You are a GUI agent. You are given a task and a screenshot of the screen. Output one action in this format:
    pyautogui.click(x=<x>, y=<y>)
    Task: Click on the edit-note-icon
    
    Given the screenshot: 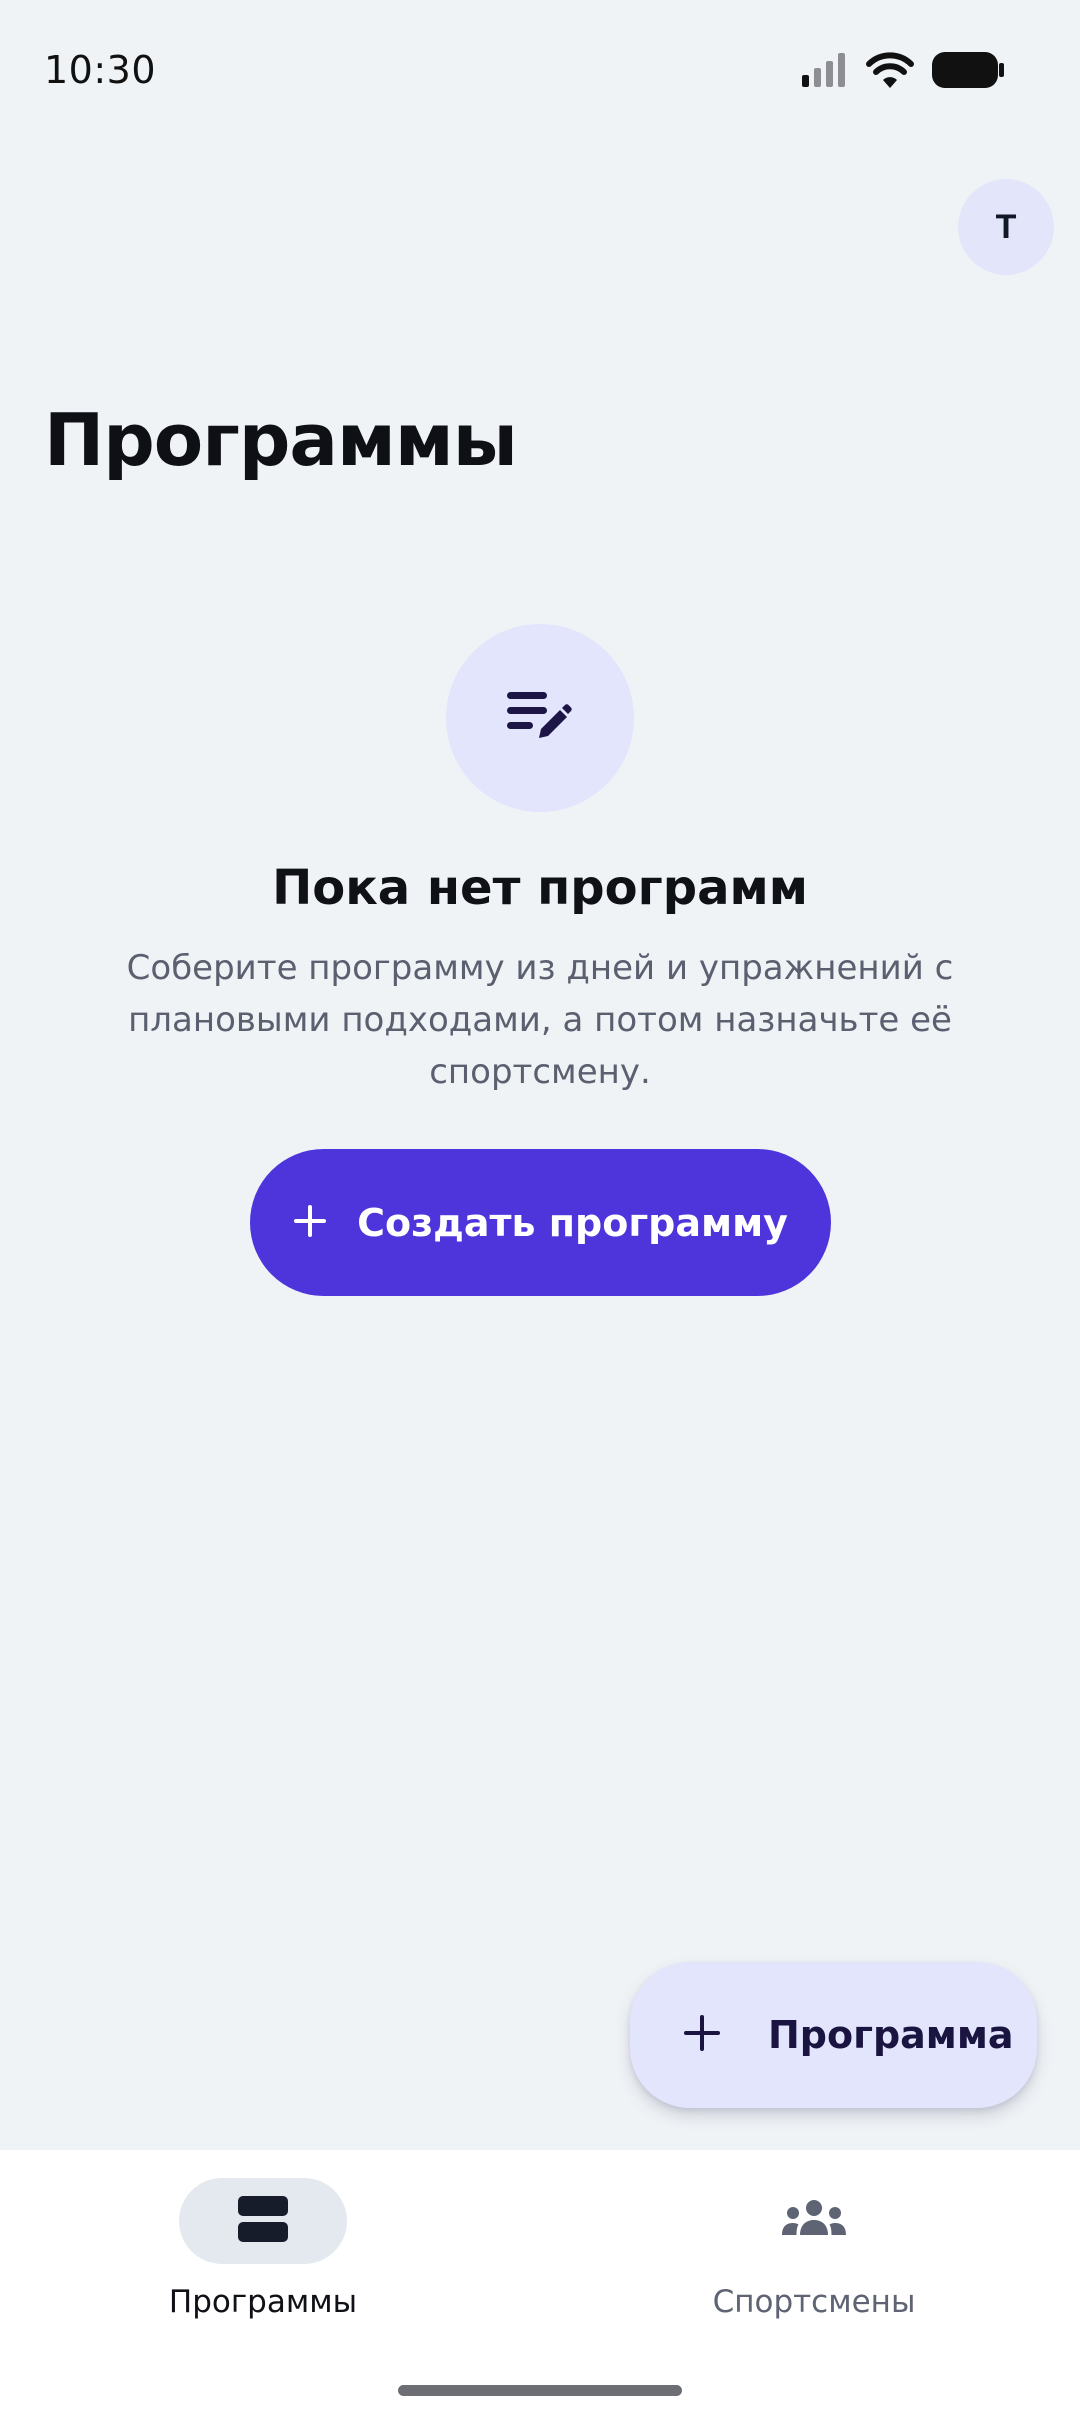 What is the action you would take?
    pyautogui.click(x=540, y=718)
    